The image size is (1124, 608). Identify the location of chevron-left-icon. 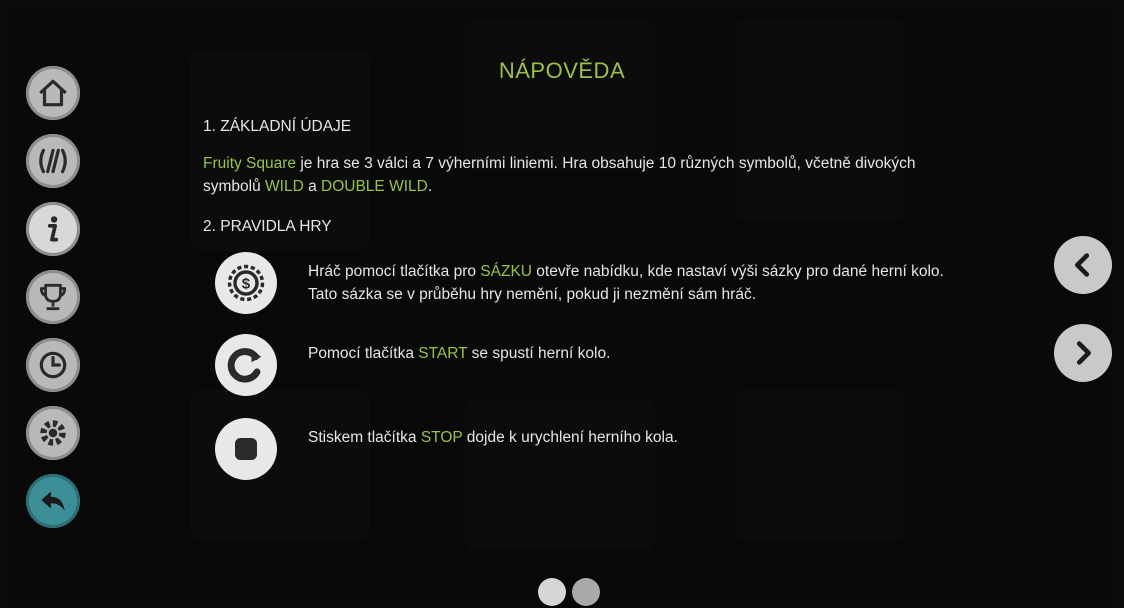
(1082, 265).